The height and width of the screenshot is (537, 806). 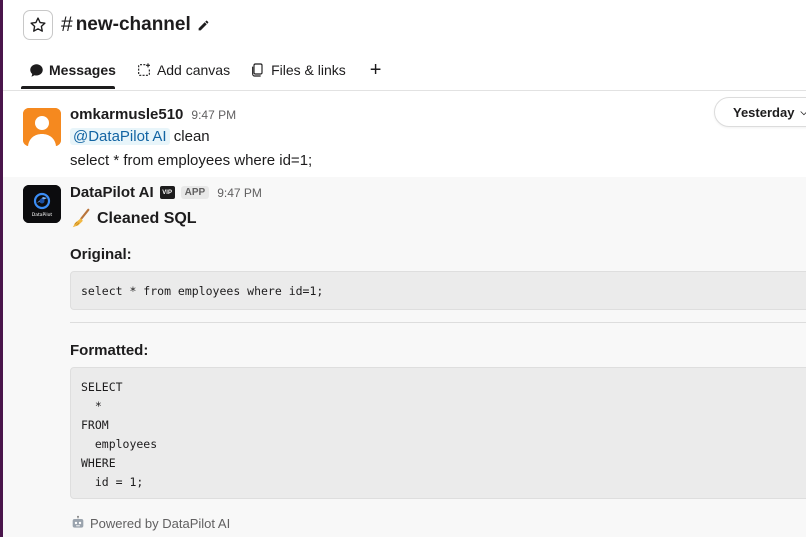 What do you see at coordinates (67, 24) in the screenshot?
I see `hash-icon: #` at bounding box center [67, 24].